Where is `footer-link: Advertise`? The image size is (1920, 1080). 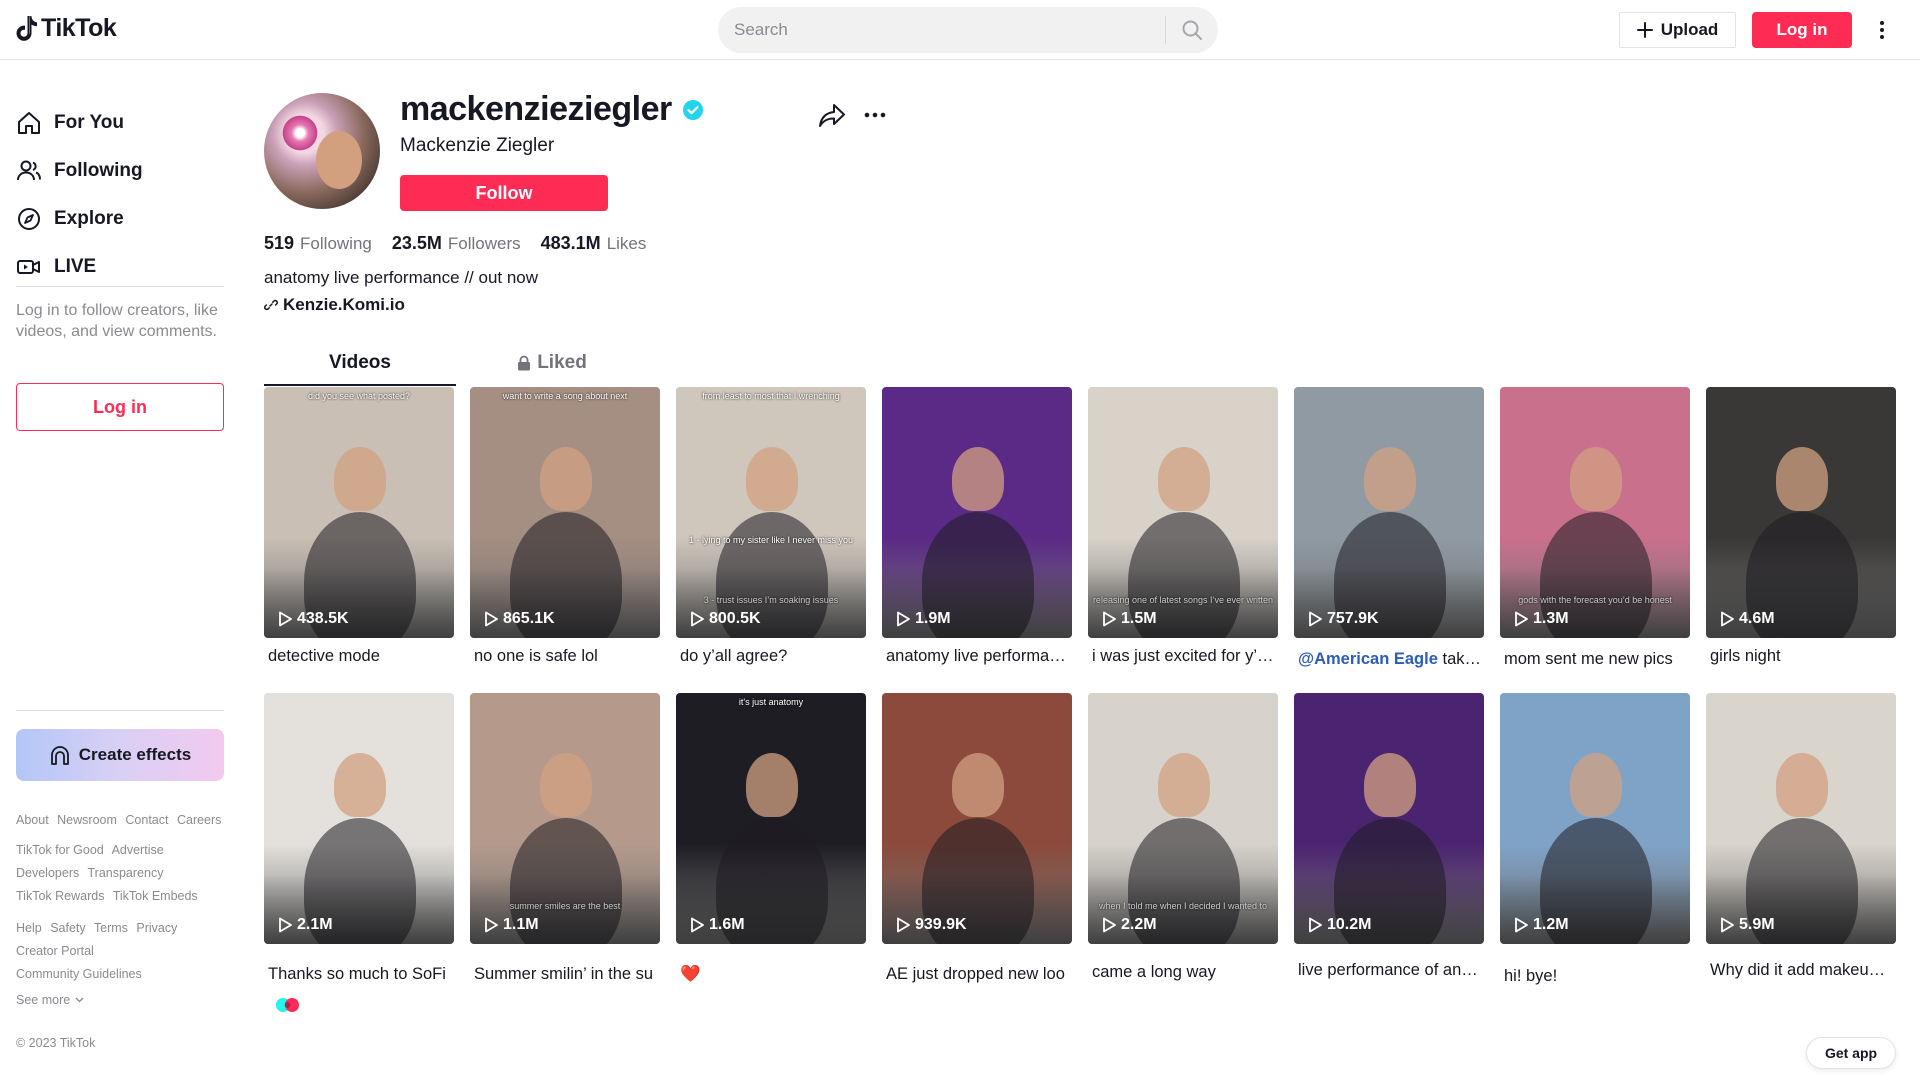 footer-link: Advertise is located at coordinates (138, 850).